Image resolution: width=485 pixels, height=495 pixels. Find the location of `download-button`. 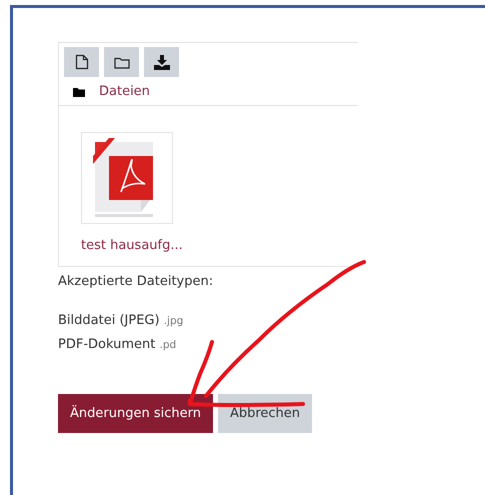

download-button is located at coordinates (161, 62).